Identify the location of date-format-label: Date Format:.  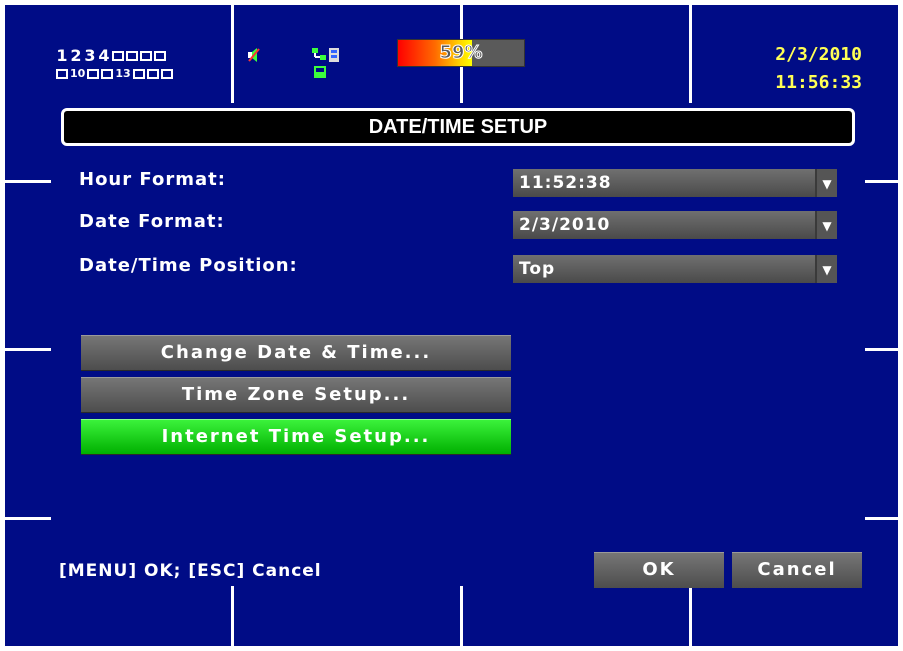
(152, 221).